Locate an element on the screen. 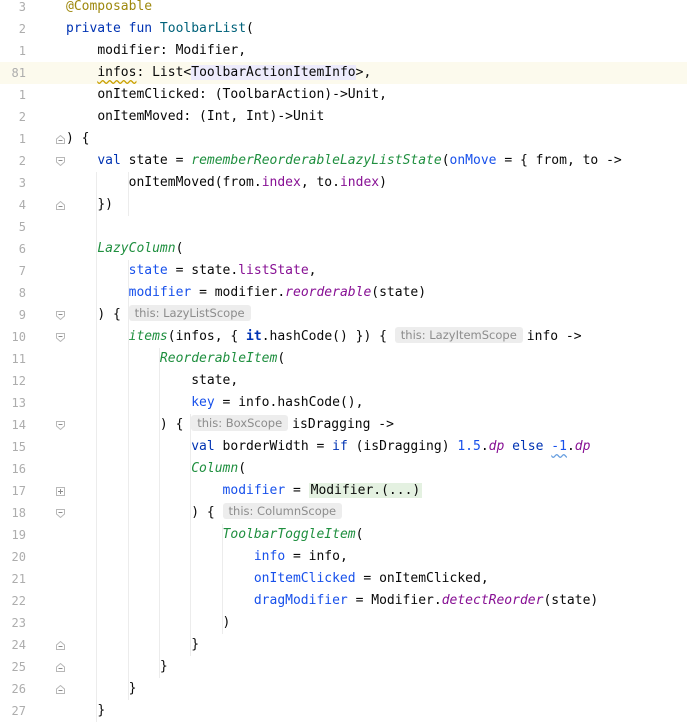 The width and height of the screenshot is (687, 726). inlay-hint: this: LazyItemScope is located at coordinates (458, 335).